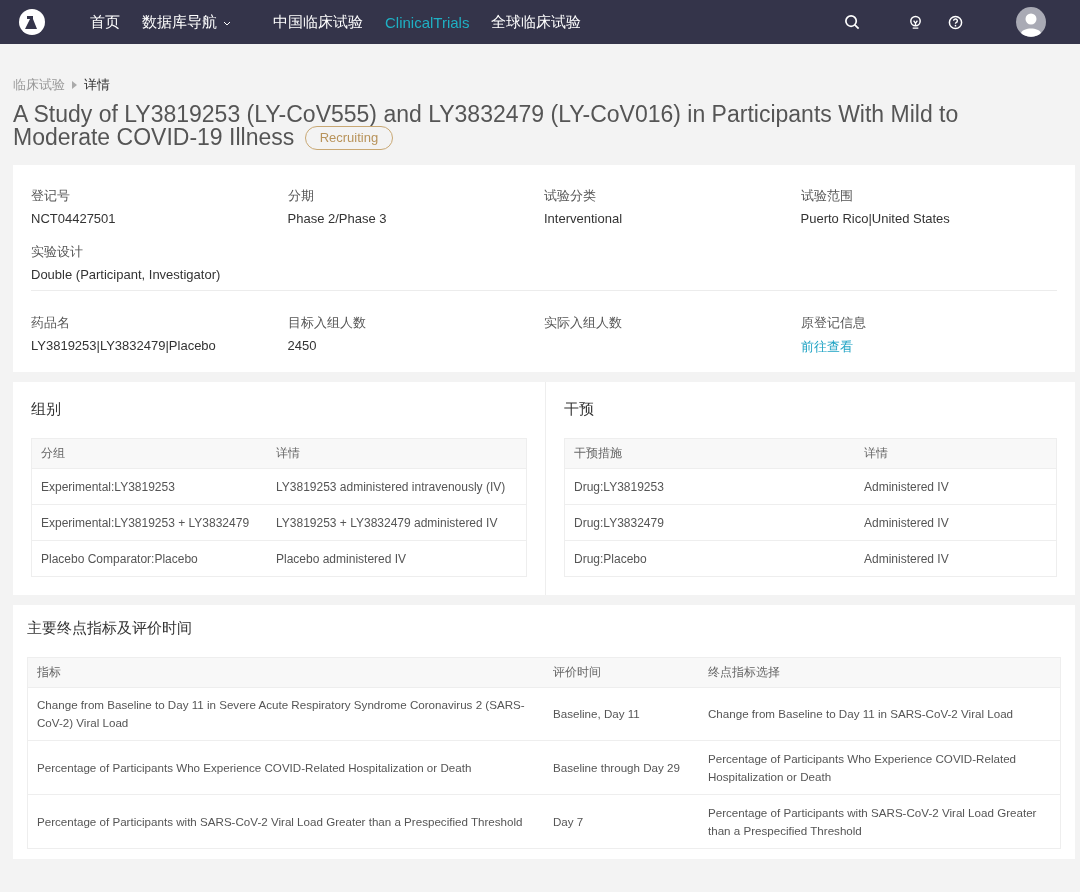 This screenshot has width=1080, height=892. What do you see at coordinates (74, 218) in the screenshot?
I see `field-value: NCT04427501` at bounding box center [74, 218].